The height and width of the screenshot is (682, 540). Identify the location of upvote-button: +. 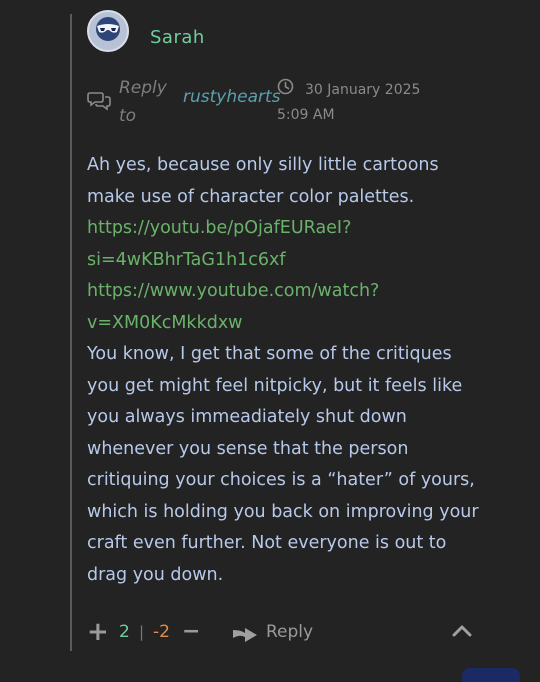
(98, 632).